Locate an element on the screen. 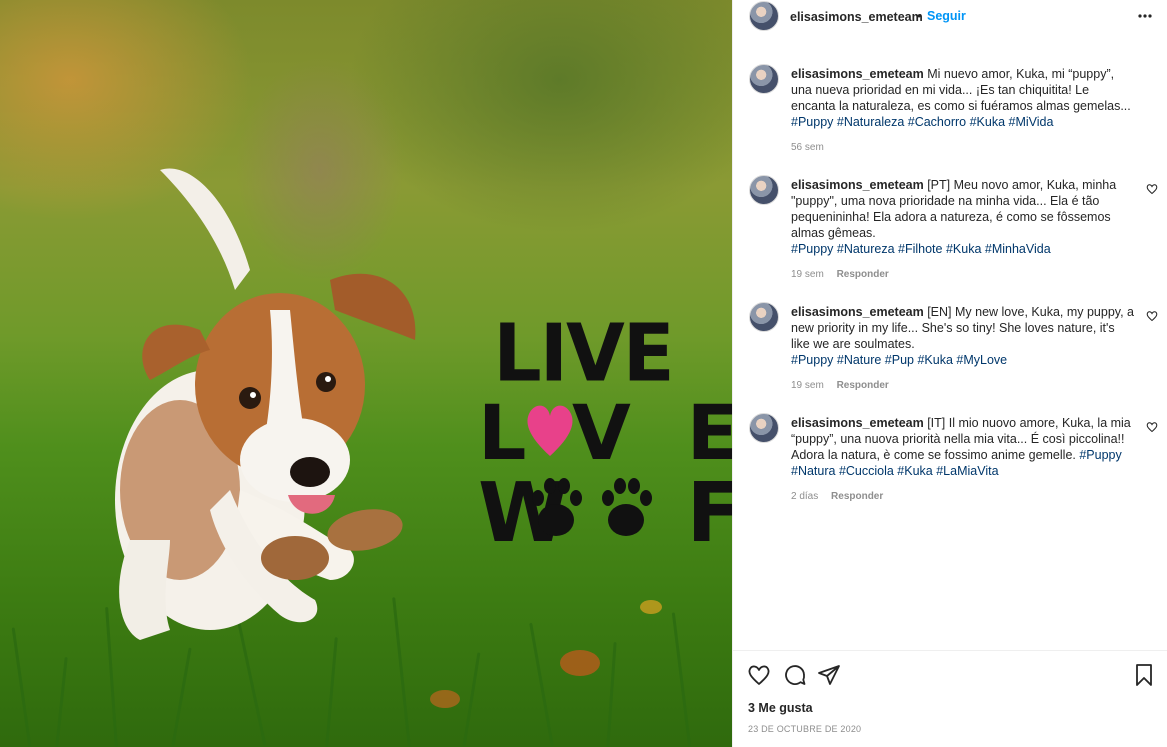  more-horizontal-icon is located at coordinates (1145, 16).